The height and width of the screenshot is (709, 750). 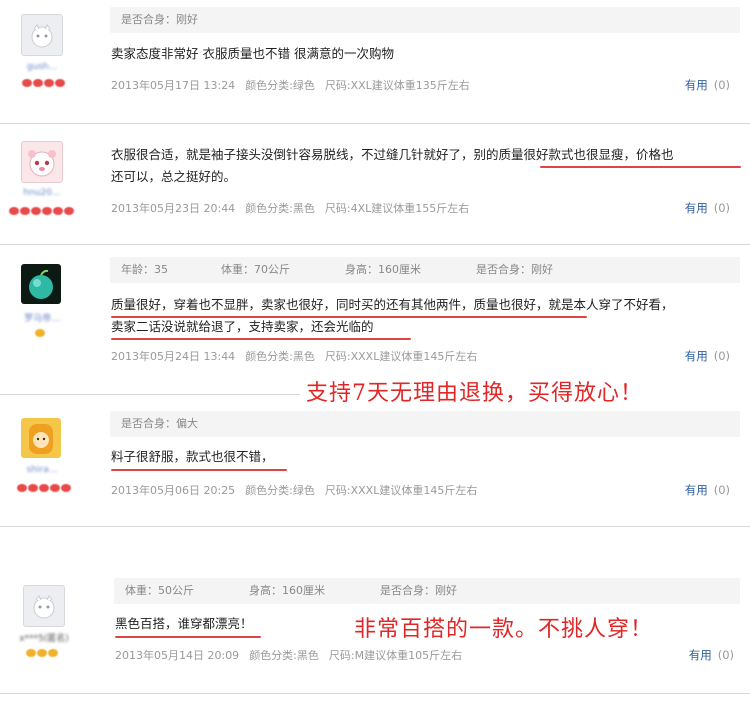 What do you see at coordinates (397, 85) in the screenshot?
I see `size-info: 尺码:XXL建议体重135斤左右` at bounding box center [397, 85].